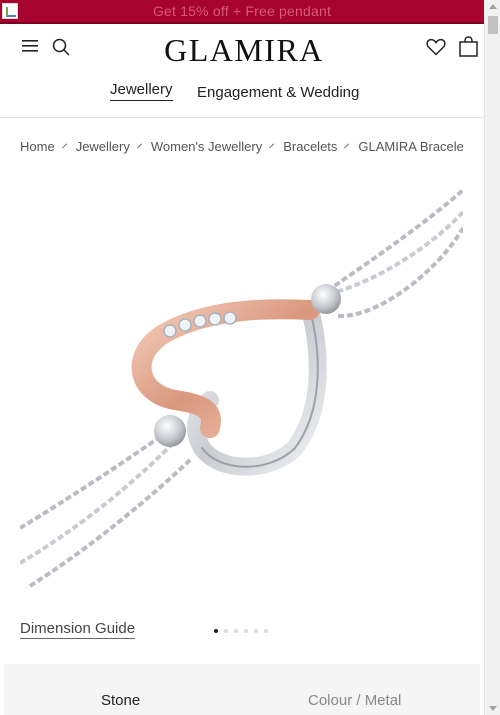  Describe the element at coordinates (241, 631) in the screenshot. I see `gallery-pagination` at that location.